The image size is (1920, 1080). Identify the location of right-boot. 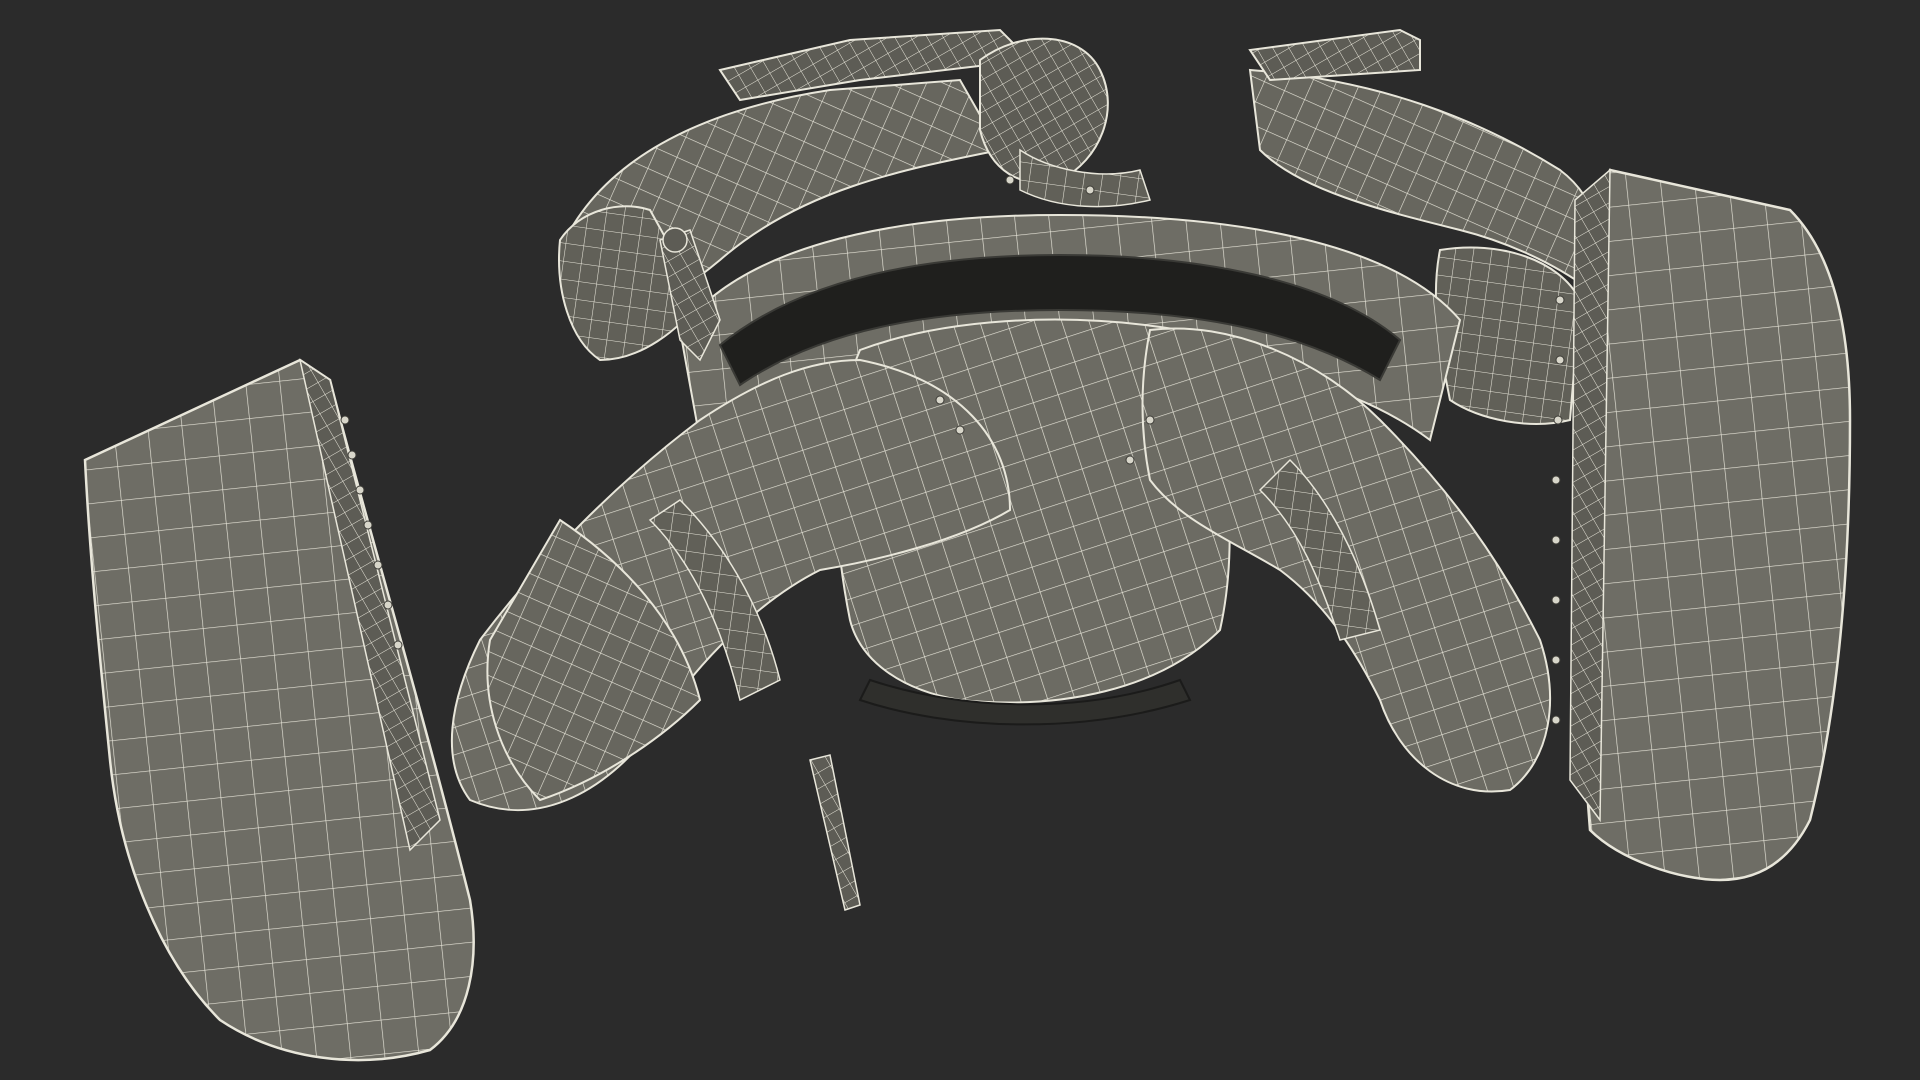
(1710, 525).